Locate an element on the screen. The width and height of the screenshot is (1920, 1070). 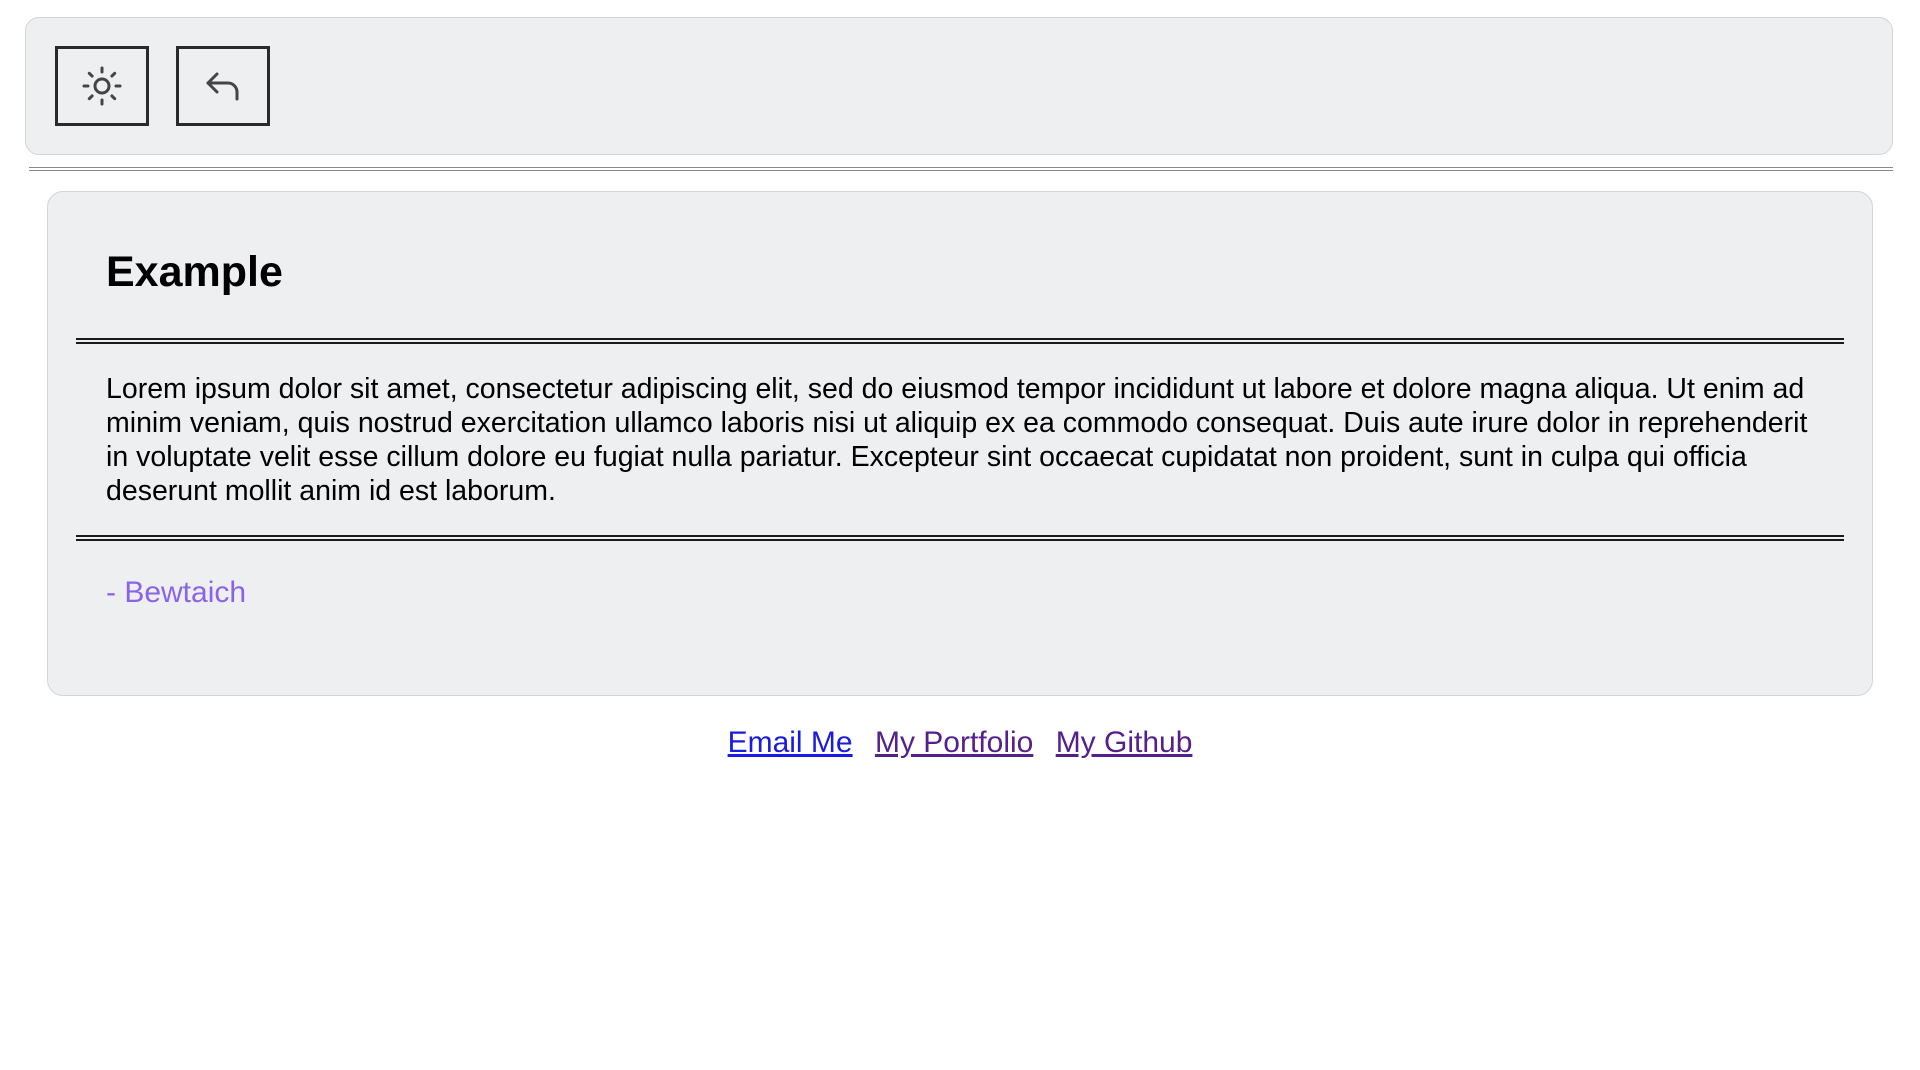
top-toolbar is located at coordinates (959, 86).